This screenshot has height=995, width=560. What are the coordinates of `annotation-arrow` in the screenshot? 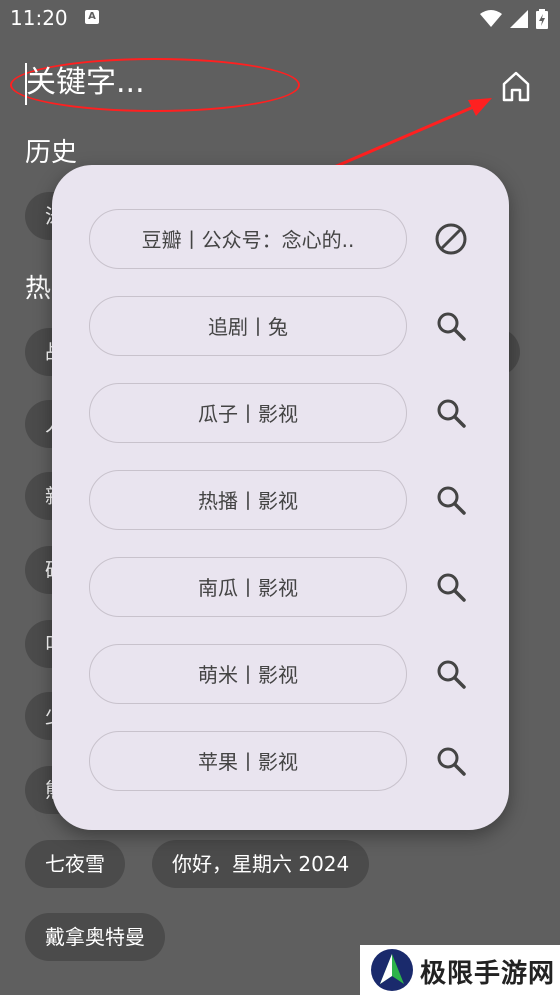 It's located at (411, 134).